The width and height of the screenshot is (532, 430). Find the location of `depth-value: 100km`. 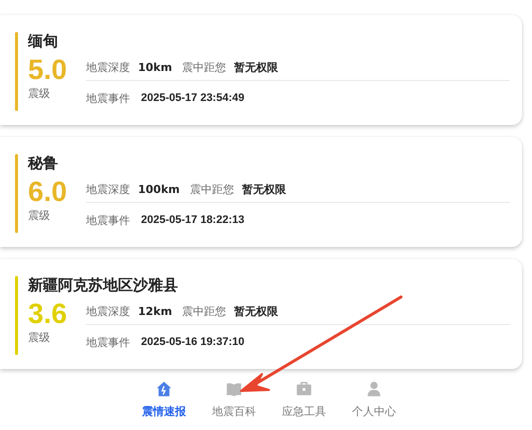

depth-value: 100km is located at coordinates (159, 189).